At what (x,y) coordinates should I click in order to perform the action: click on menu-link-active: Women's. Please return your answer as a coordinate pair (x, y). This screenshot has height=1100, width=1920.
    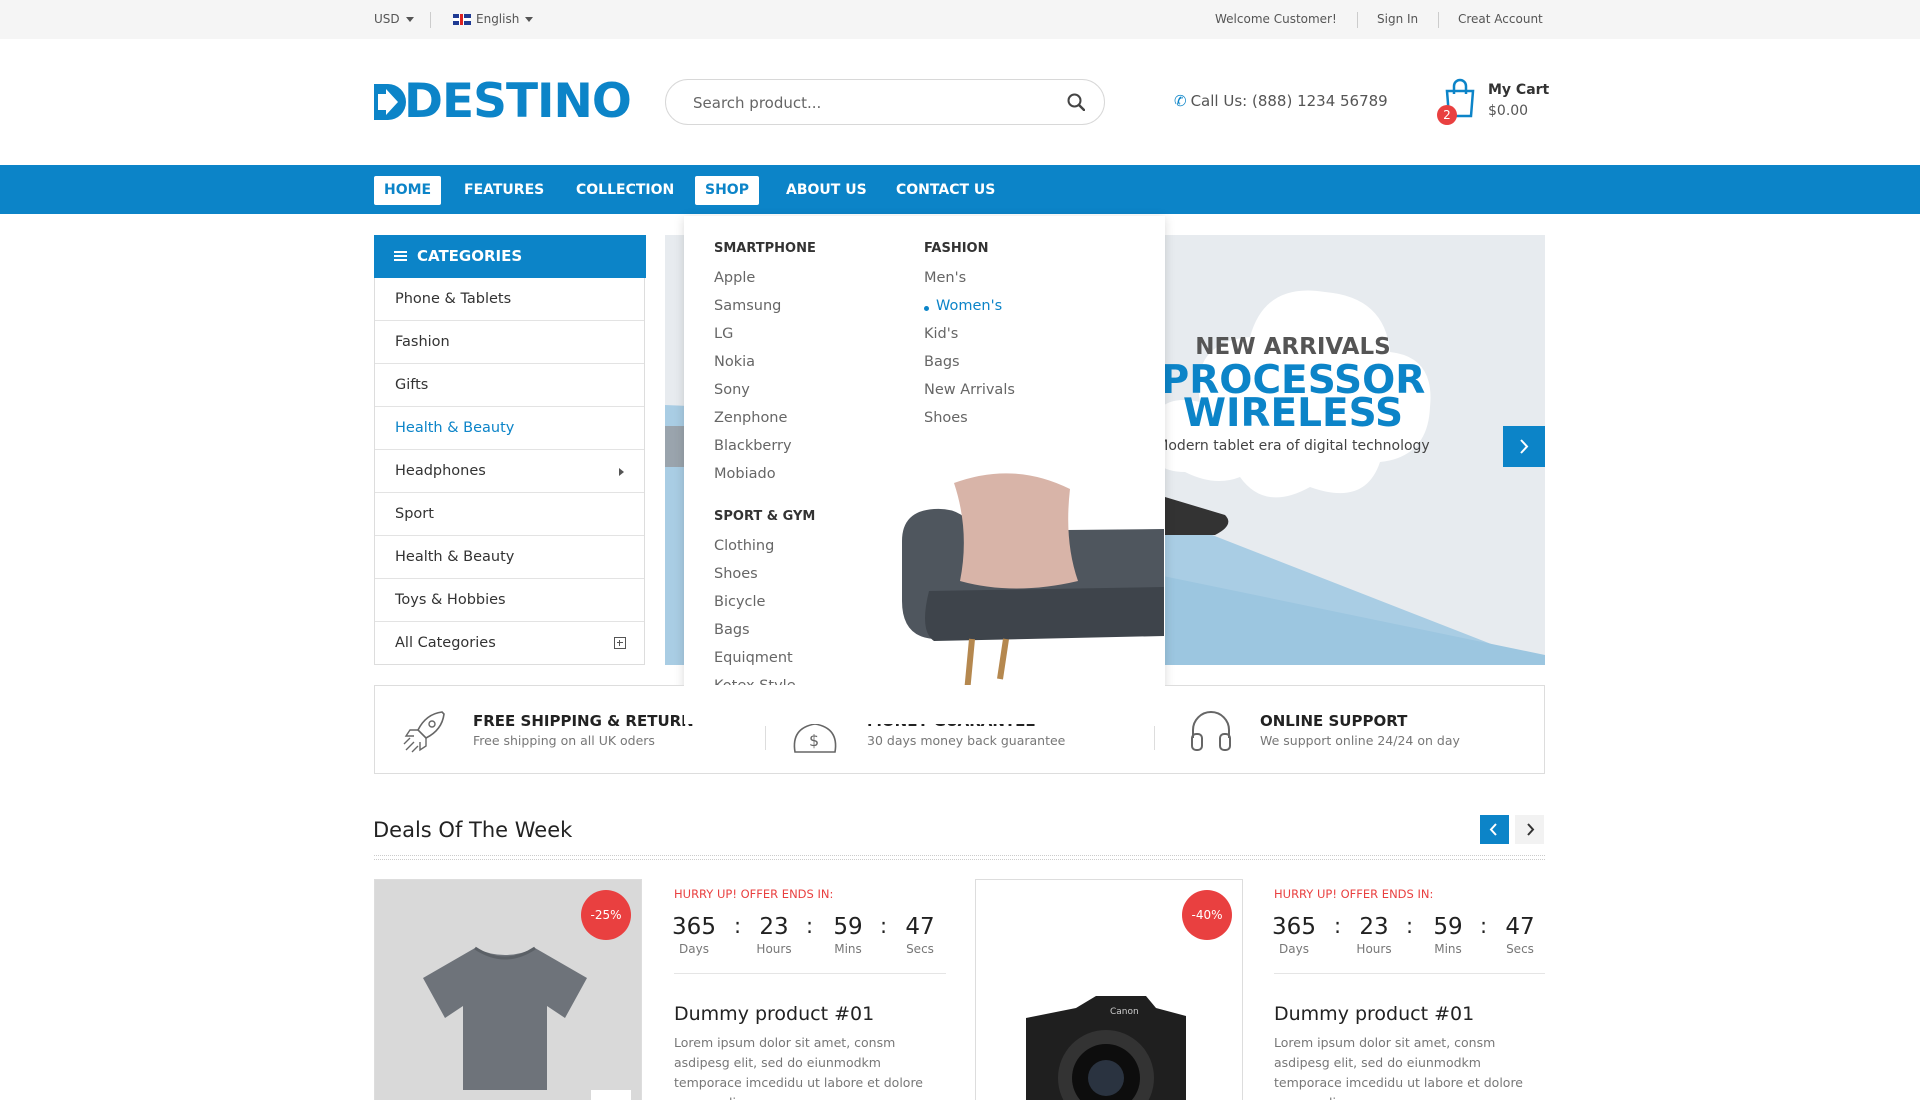
    Looking at the image, I should click on (962, 306).